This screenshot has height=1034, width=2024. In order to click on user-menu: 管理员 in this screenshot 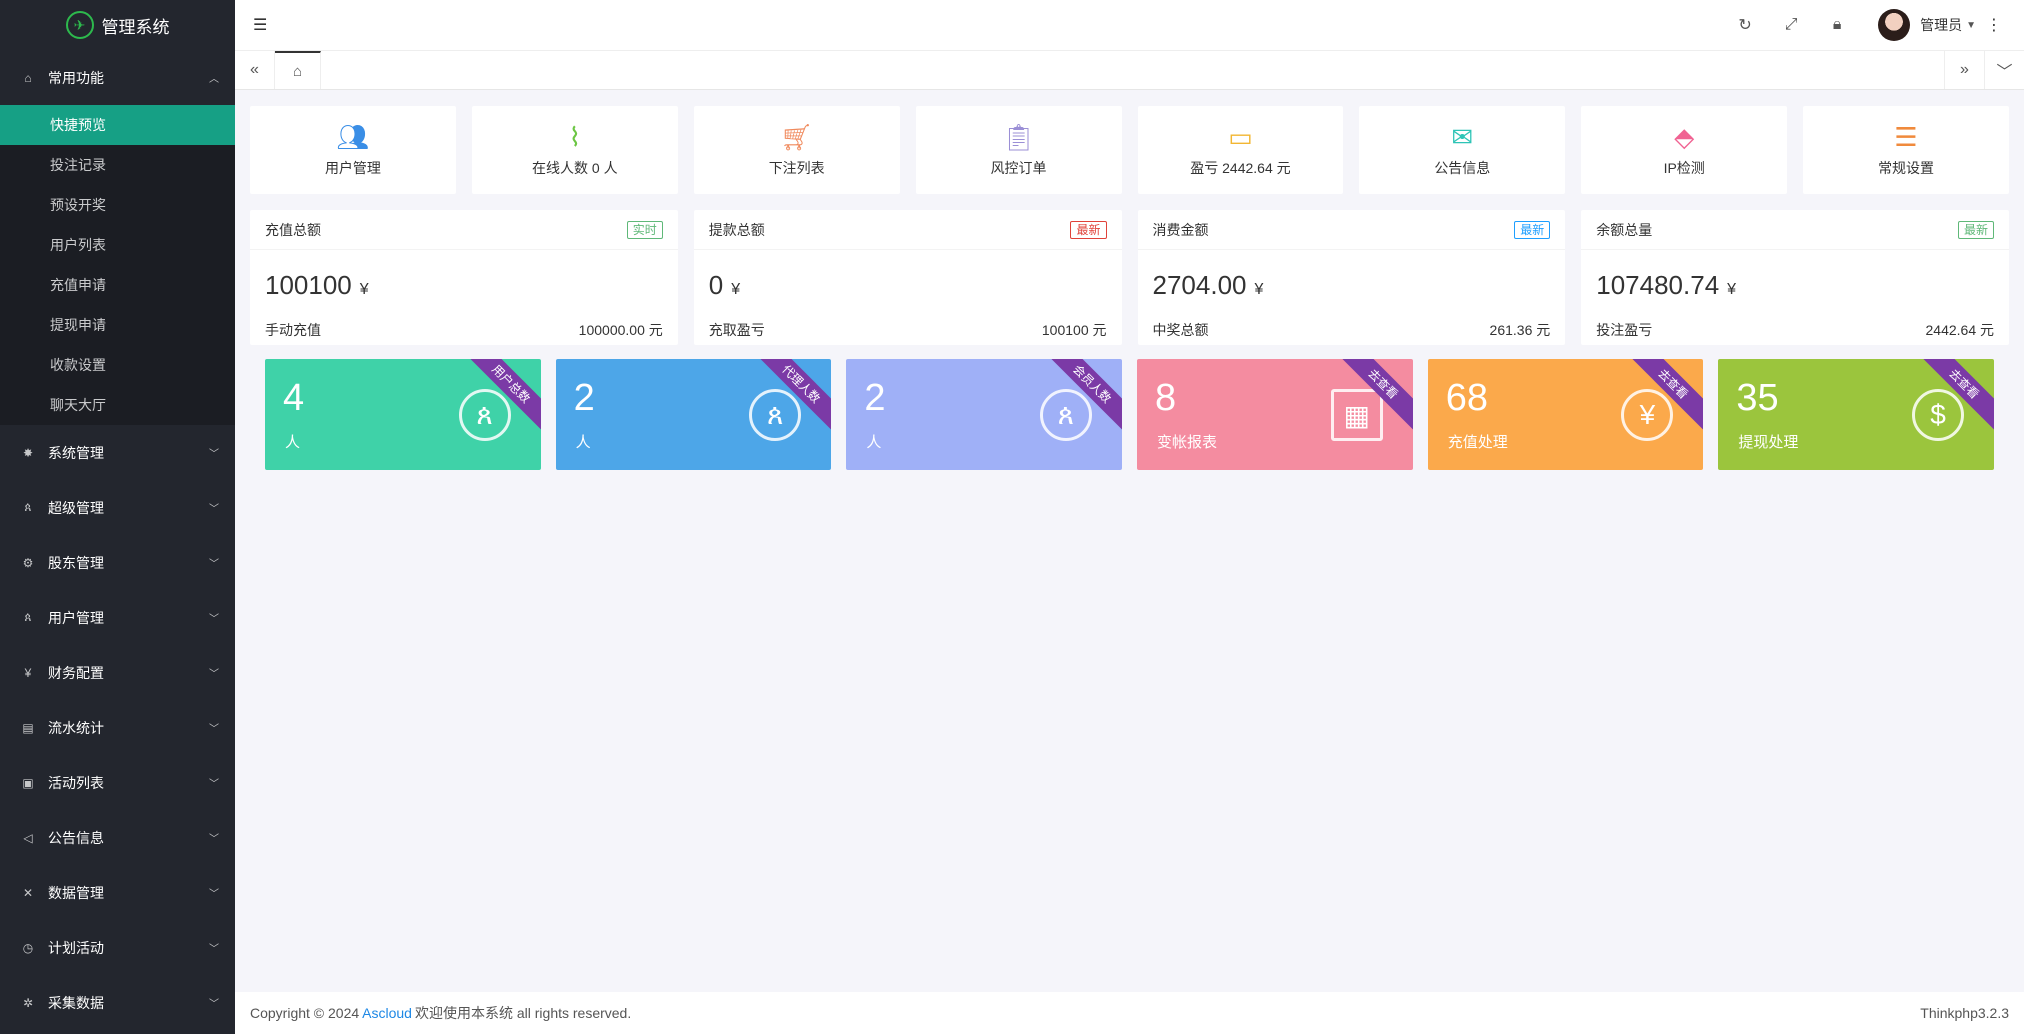, I will do `click(1941, 25)`.